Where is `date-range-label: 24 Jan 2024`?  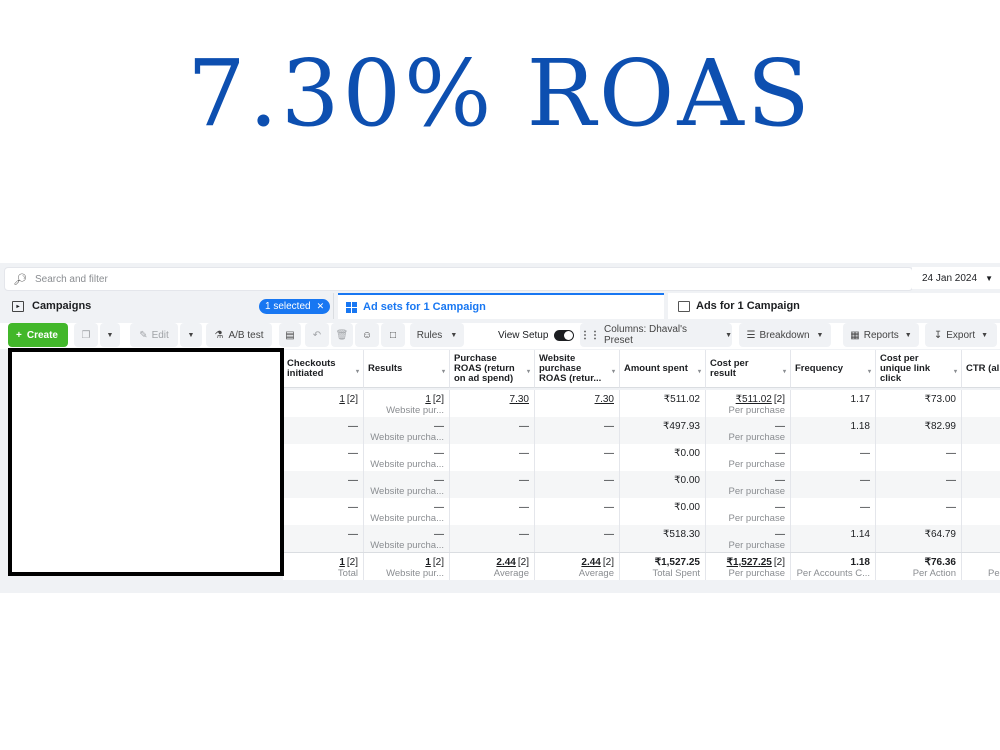
date-range-label: 24 Jan 2024 is located at coordinates (950, 278).